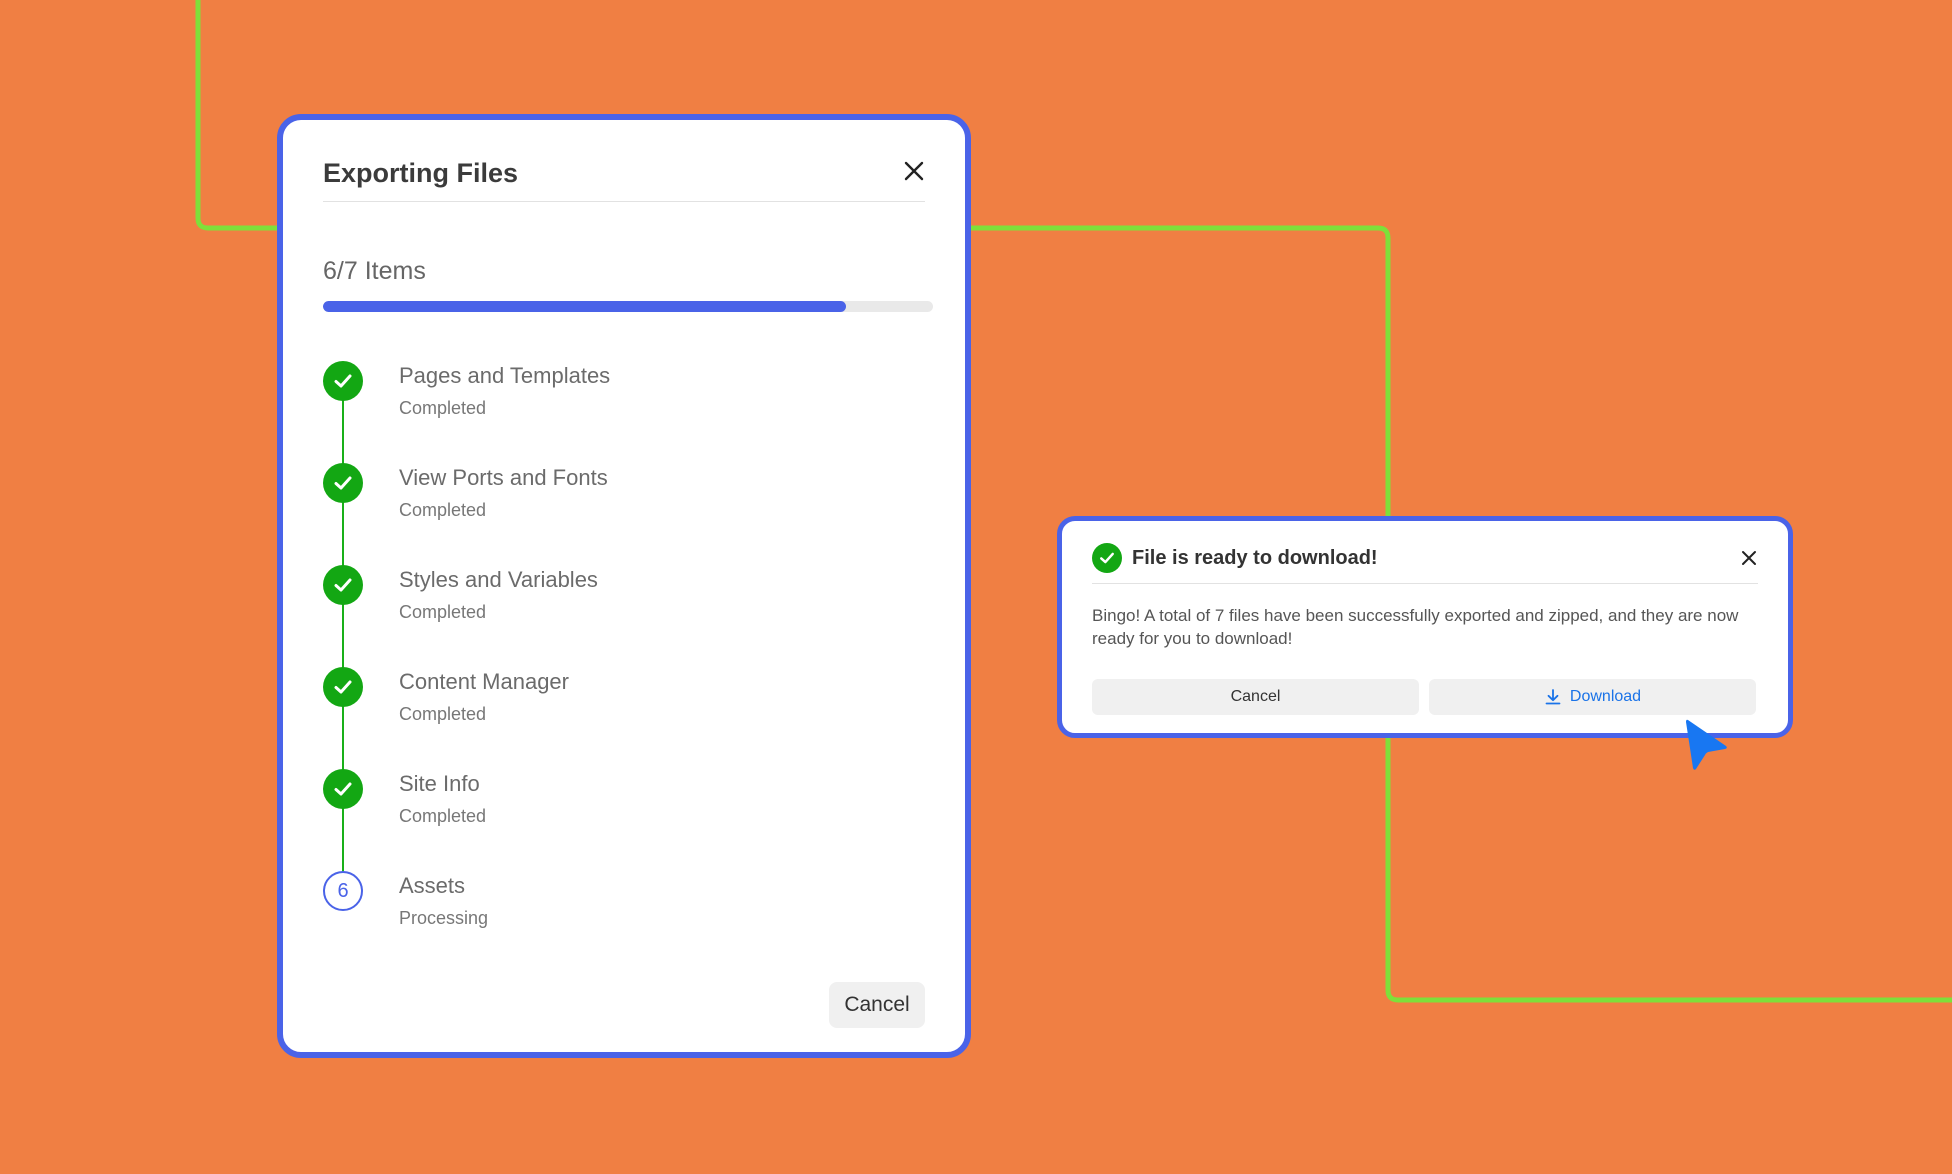 The width and height of the screenshot is (1952, 1174). I want to click on step-number-badge: 6, so click(343, 891).